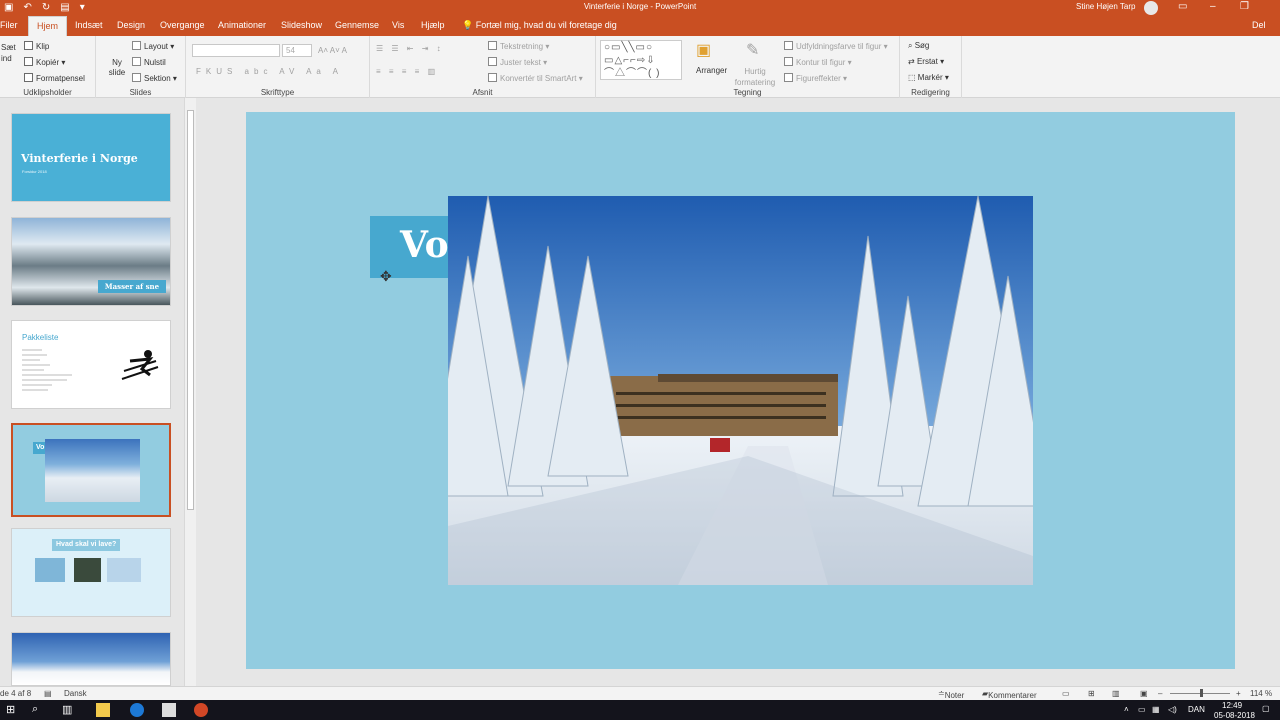 This screenshot has height=720, width=1280. What do you see at coordinates (137, 710) in the screenshot?
I see `edge-browser-icon` at bounding box center [137, 710].